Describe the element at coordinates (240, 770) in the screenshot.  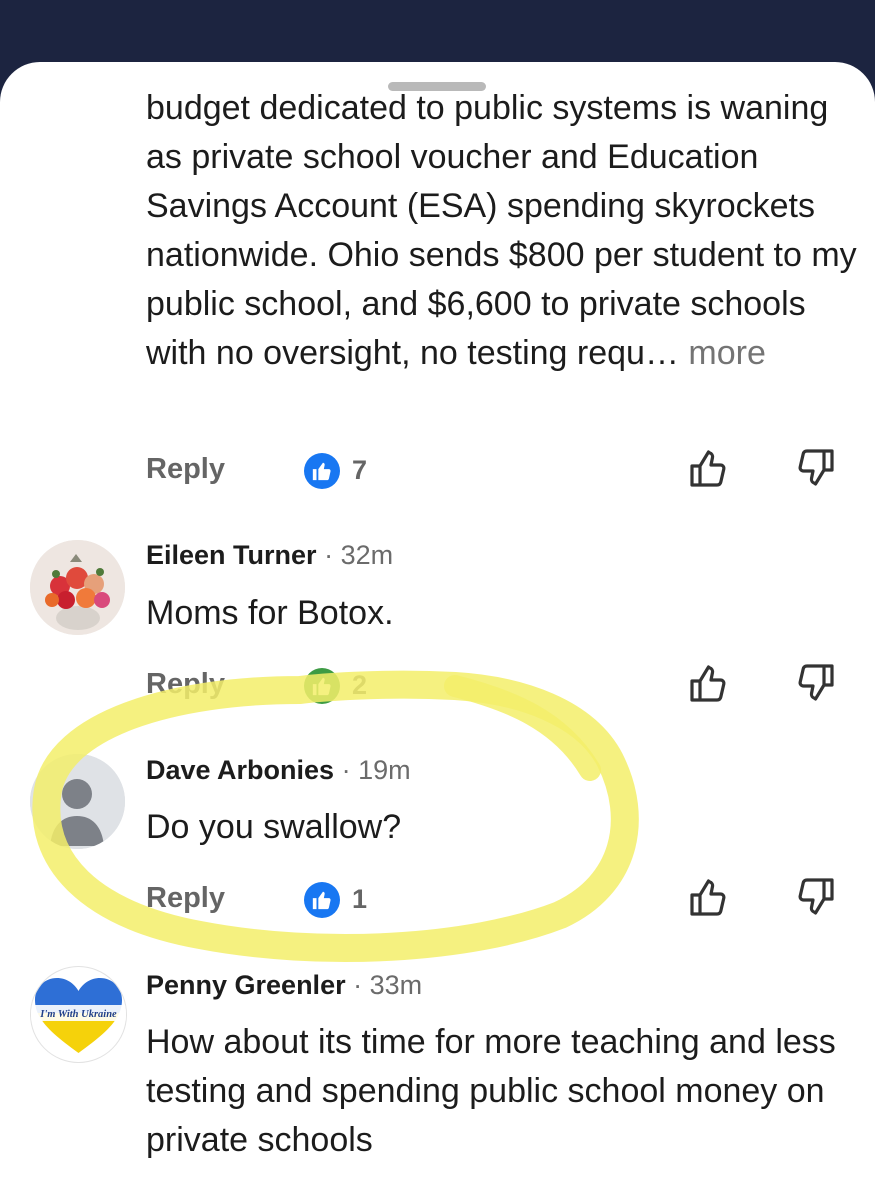
I see `author-name: Dave Arbonies` at that location.